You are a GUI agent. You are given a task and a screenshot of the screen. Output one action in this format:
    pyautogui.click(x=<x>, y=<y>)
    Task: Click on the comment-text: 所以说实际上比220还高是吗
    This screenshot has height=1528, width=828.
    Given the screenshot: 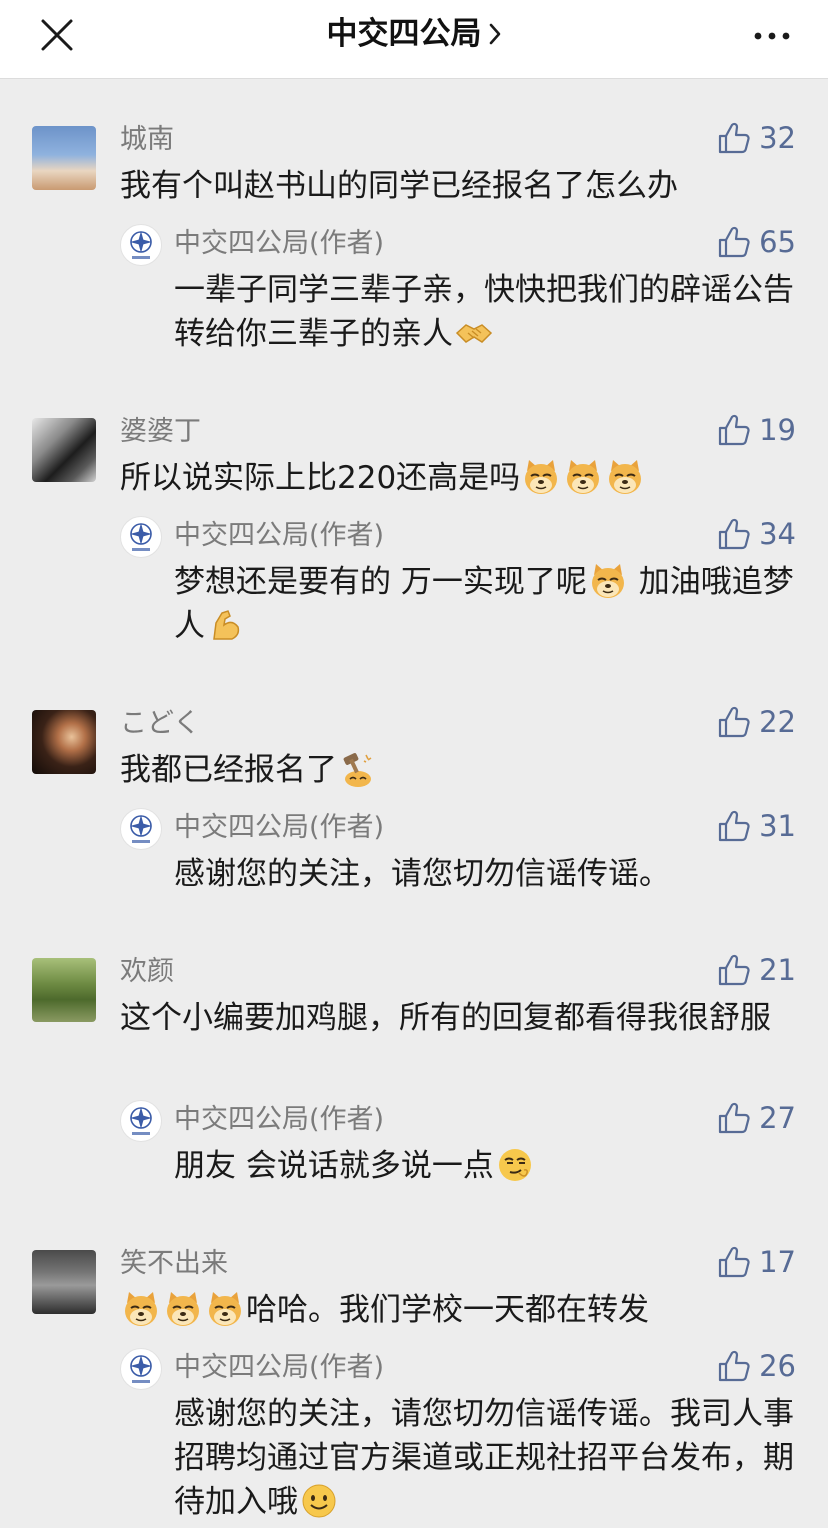 What is the action you would take?
    pyautogui.click(x=460, y=478)
    